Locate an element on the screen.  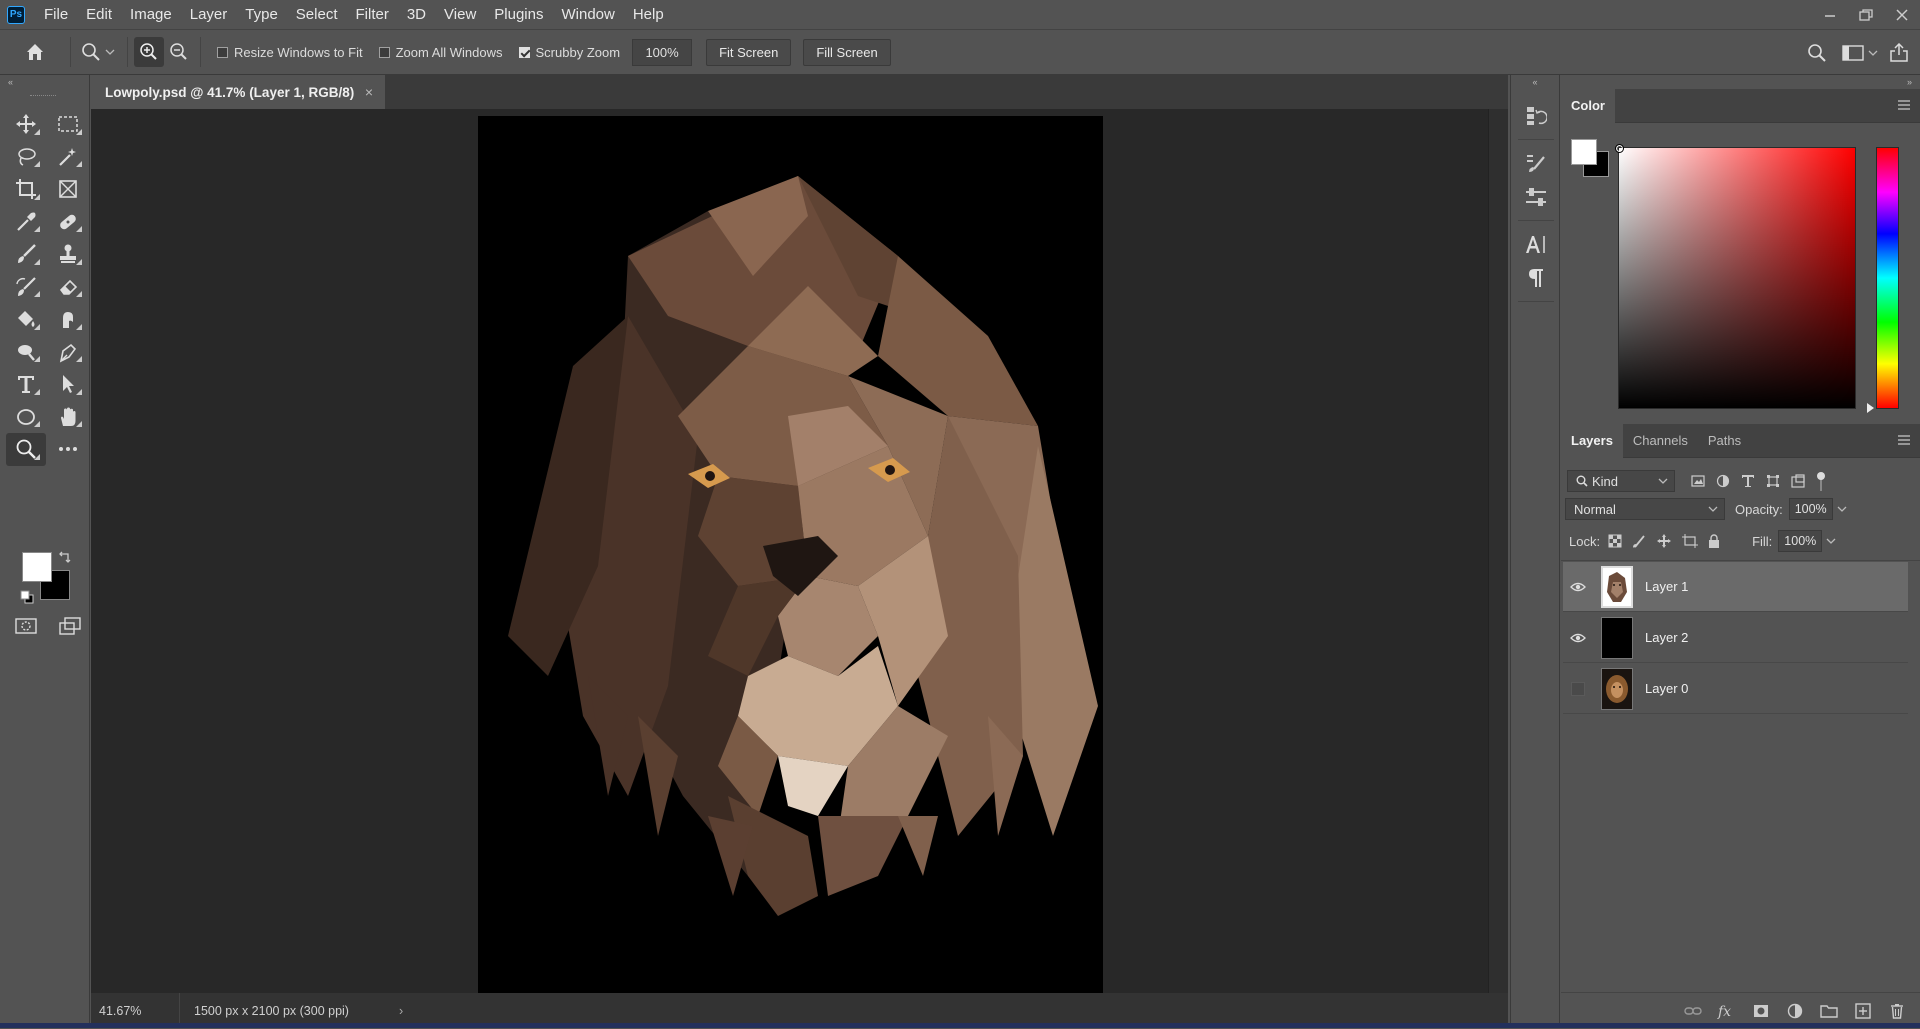
hue-slider-pointer is located at coordinates (1870, 408).